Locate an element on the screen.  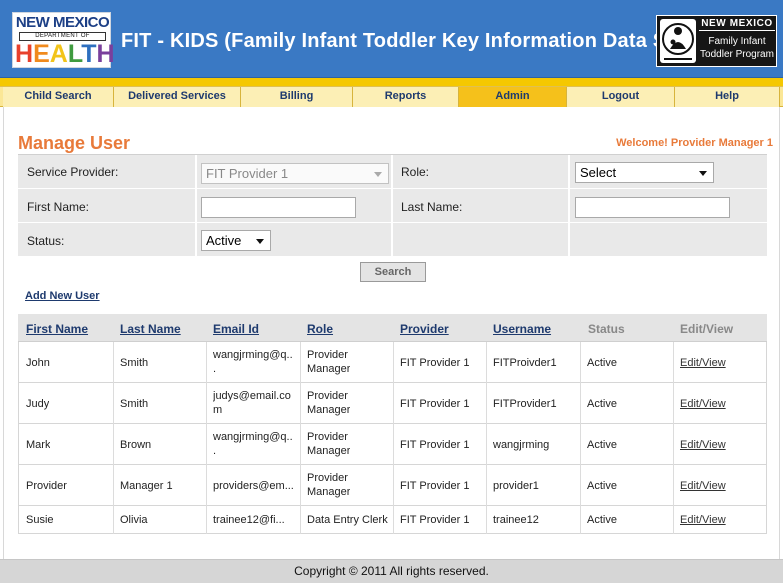
form-col-divider is located at coordinates (569, 206).